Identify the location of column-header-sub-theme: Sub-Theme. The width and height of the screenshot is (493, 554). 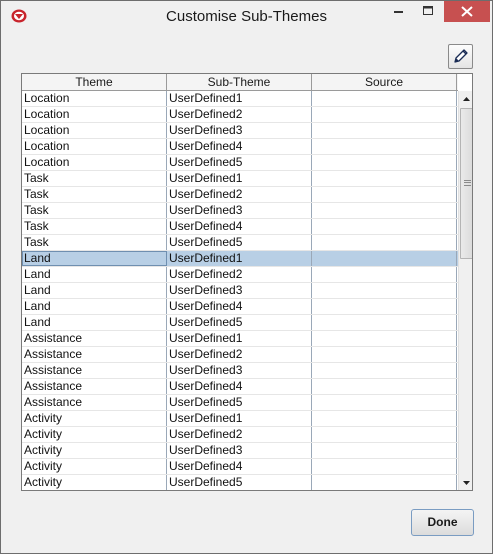
(239, 82).